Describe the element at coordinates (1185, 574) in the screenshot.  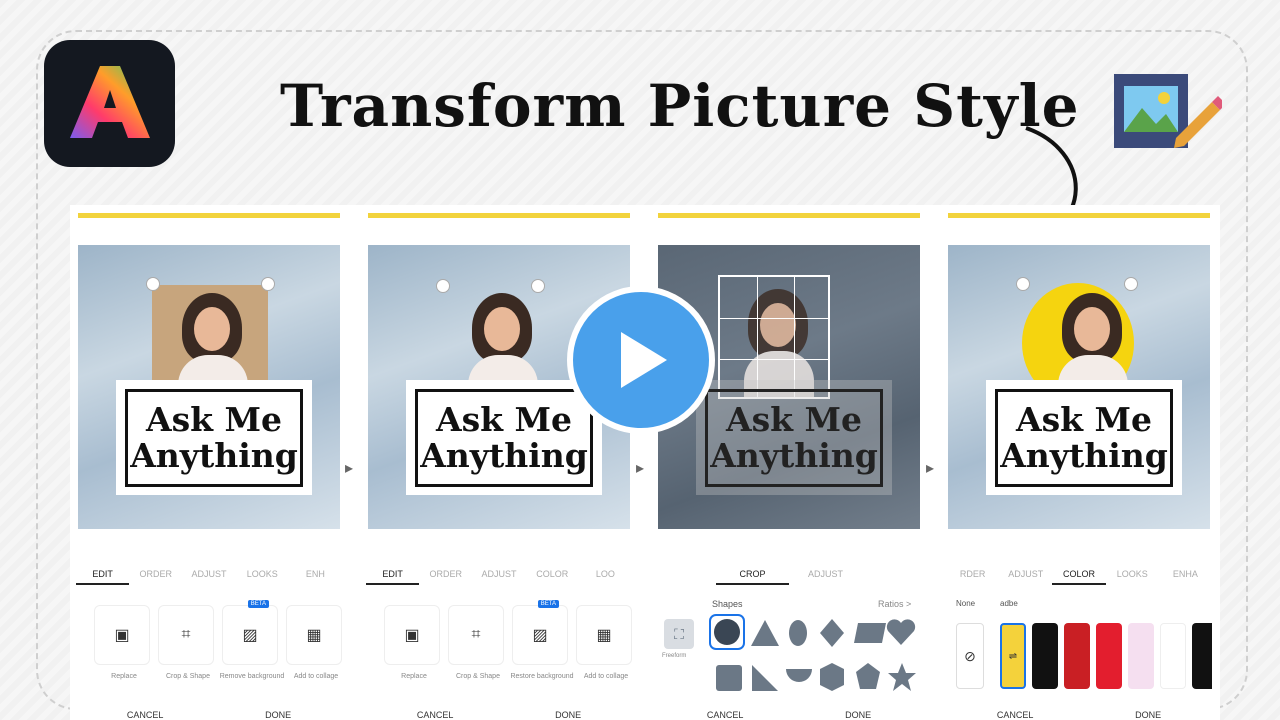
I see `tab-enhance: ENHA` at that location.